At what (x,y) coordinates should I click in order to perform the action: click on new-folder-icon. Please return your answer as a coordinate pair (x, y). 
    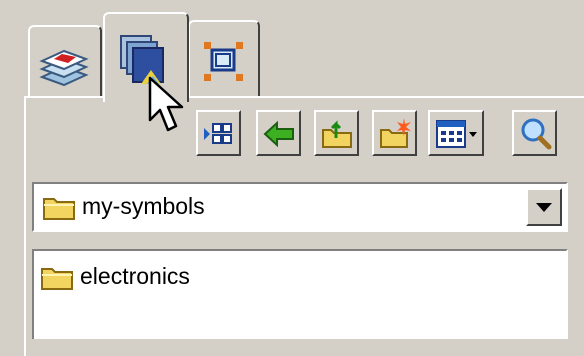
    Looking at the image, I should click on (395, 133).